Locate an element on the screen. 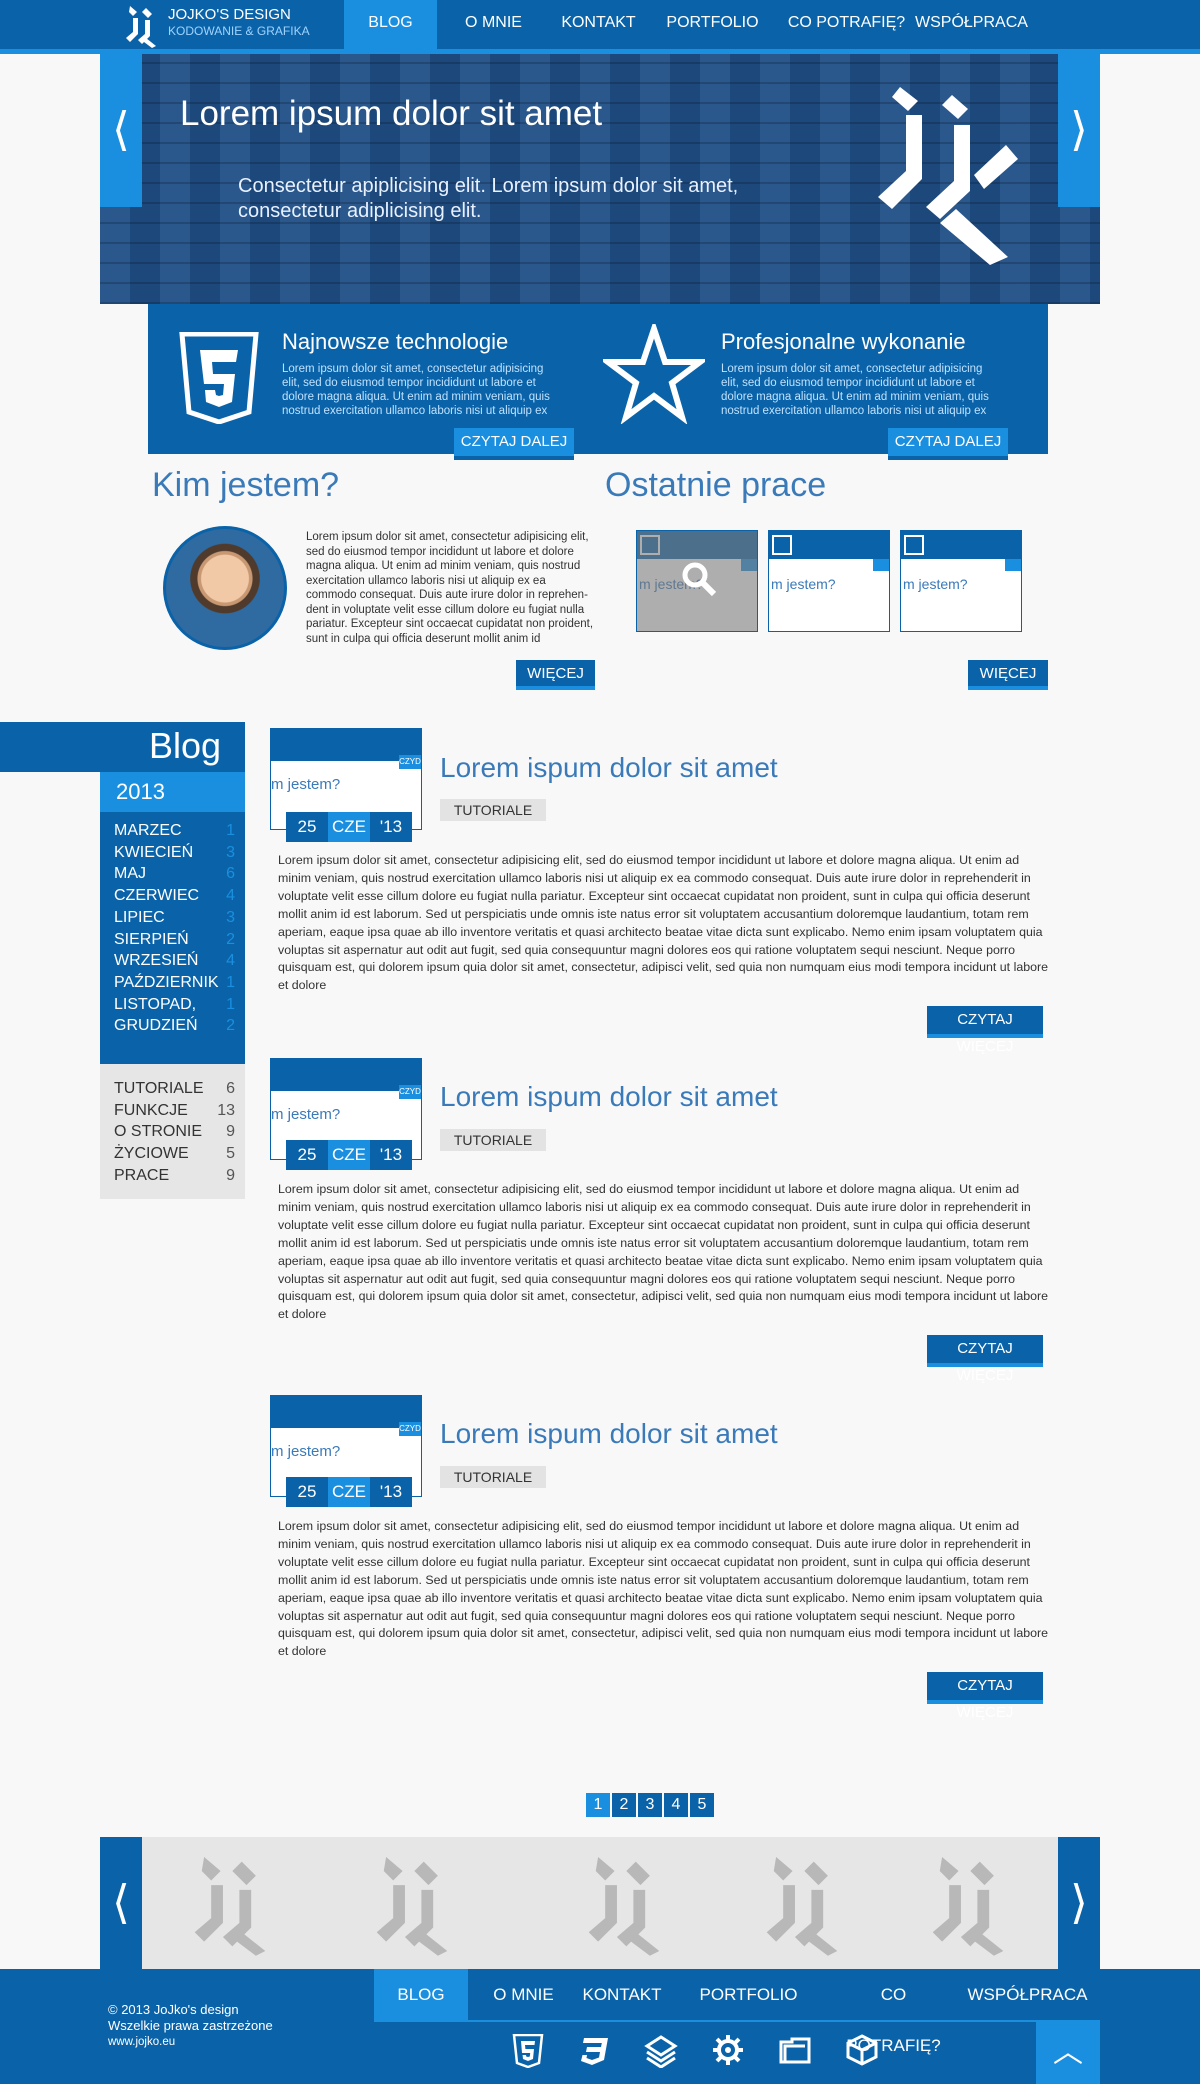 This screenshot has width=1200, height=2084. month-item: PAŹDZIERNIK 1 is located at coordinates (174, 983).